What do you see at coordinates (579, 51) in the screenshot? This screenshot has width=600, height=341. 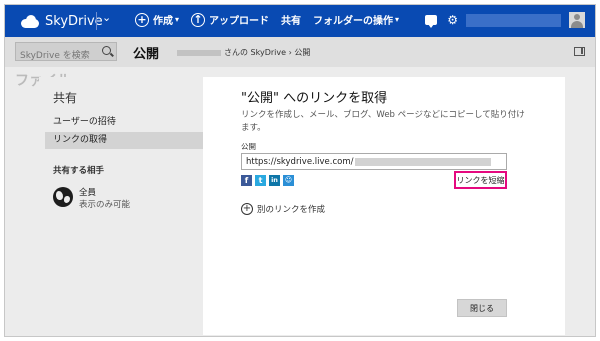 I see `details-pane-icon` at bounding box center [579, 51].